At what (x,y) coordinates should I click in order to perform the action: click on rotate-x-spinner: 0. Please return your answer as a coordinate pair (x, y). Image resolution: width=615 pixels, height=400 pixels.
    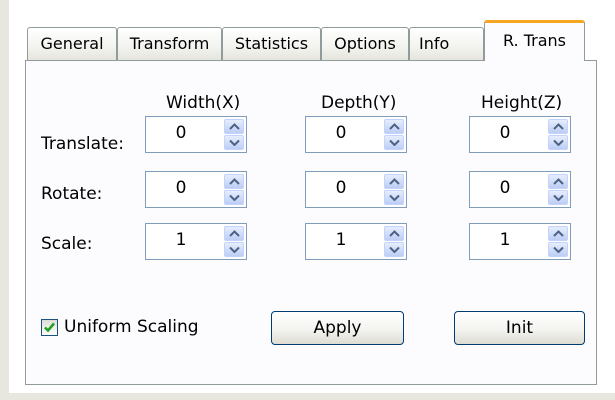
    Looking at the image, I should click on (196, 189).